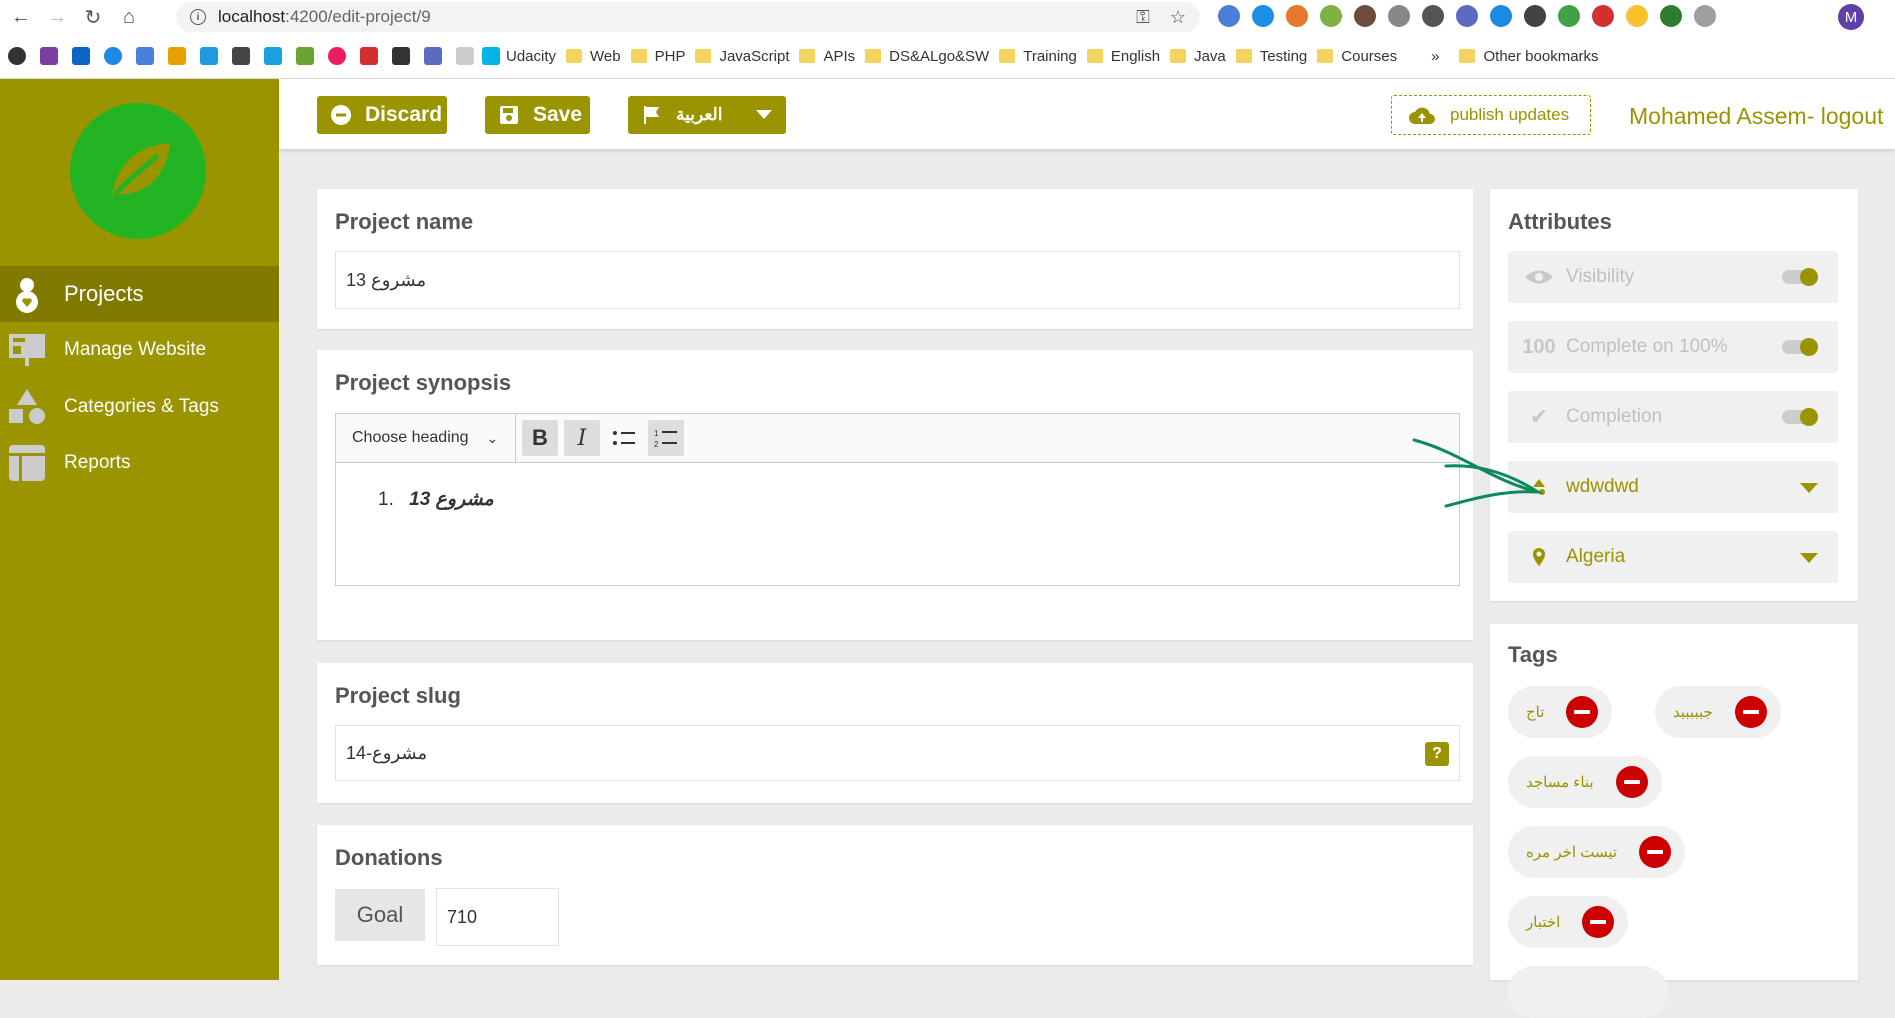 The image size is (1895, 1018). What do you see at coordinates (1851, 17) in the screenshot?
I see `profile-avatar: M` at bounding box center [1851, 17].